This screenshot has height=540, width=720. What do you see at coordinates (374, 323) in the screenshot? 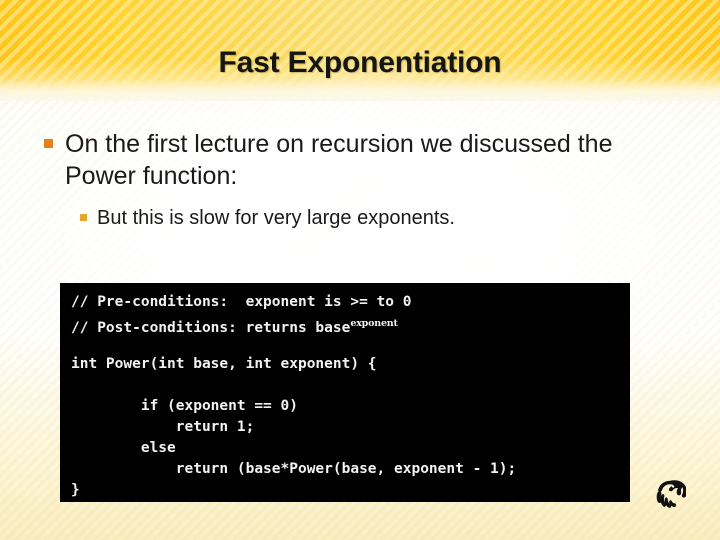
I see `code-superscript-exponent: exponent` at bounding box center [374, 323].